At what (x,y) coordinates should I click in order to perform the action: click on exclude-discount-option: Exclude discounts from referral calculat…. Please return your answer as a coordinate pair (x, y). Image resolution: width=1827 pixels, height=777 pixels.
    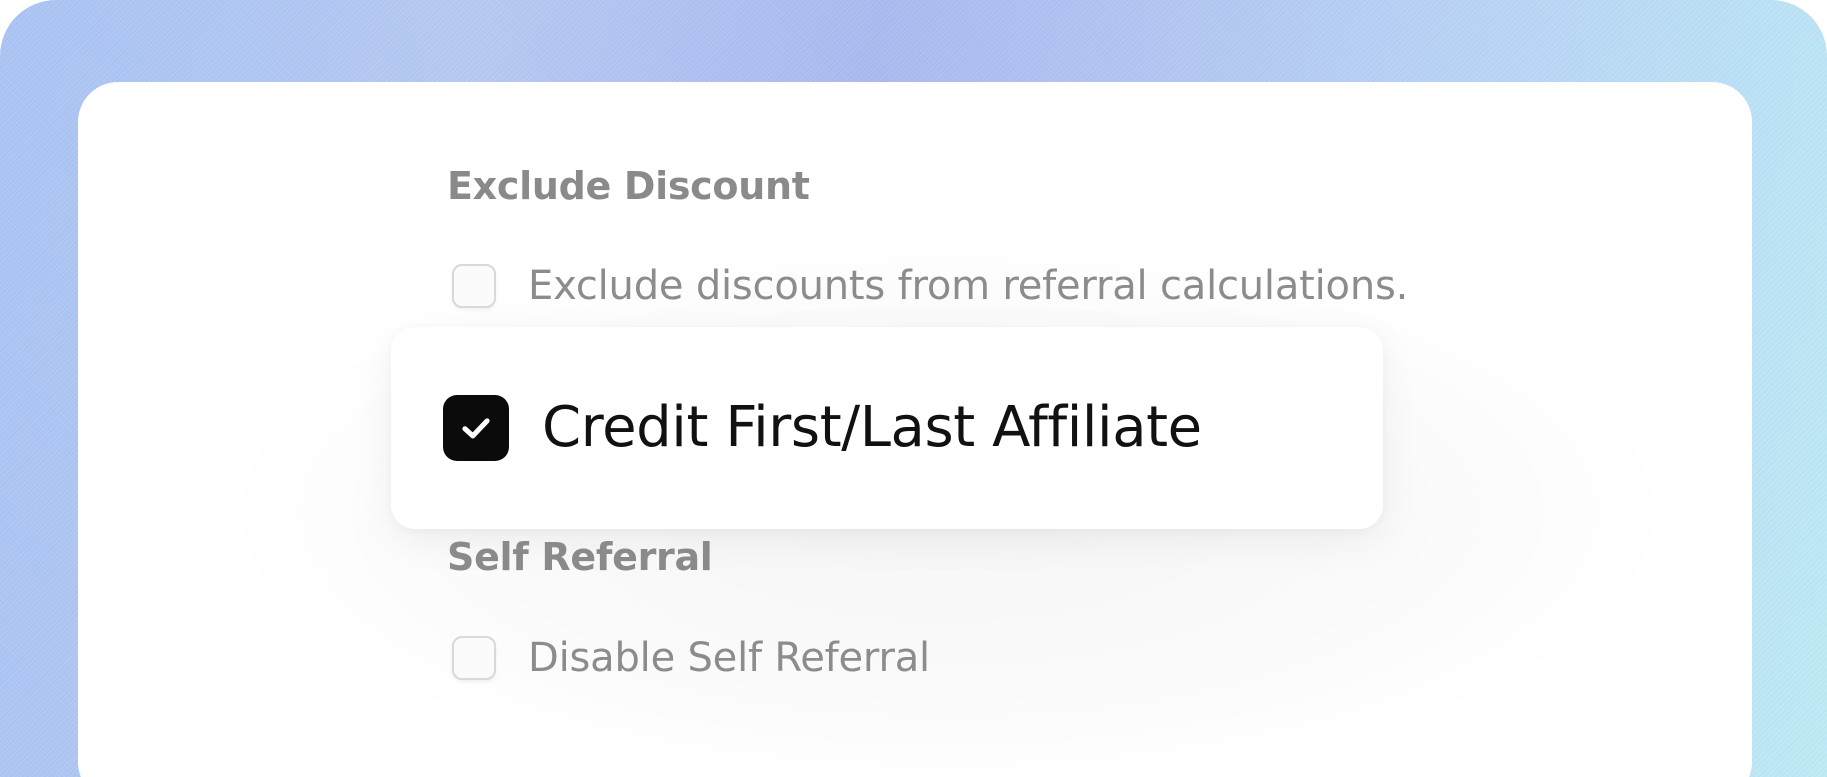
    Looking at the image, I should click on (930, 286).